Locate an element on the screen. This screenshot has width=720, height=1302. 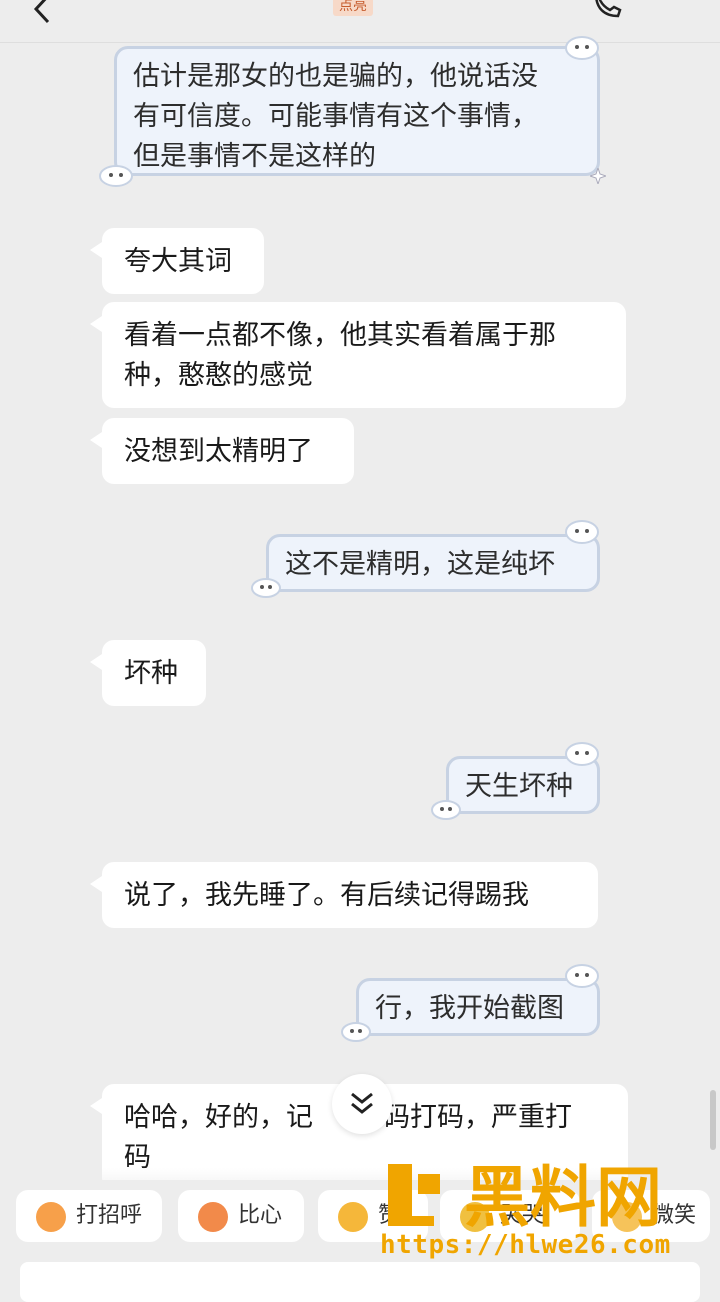
message-line: 坏种 is located at coordinates (151, 673).